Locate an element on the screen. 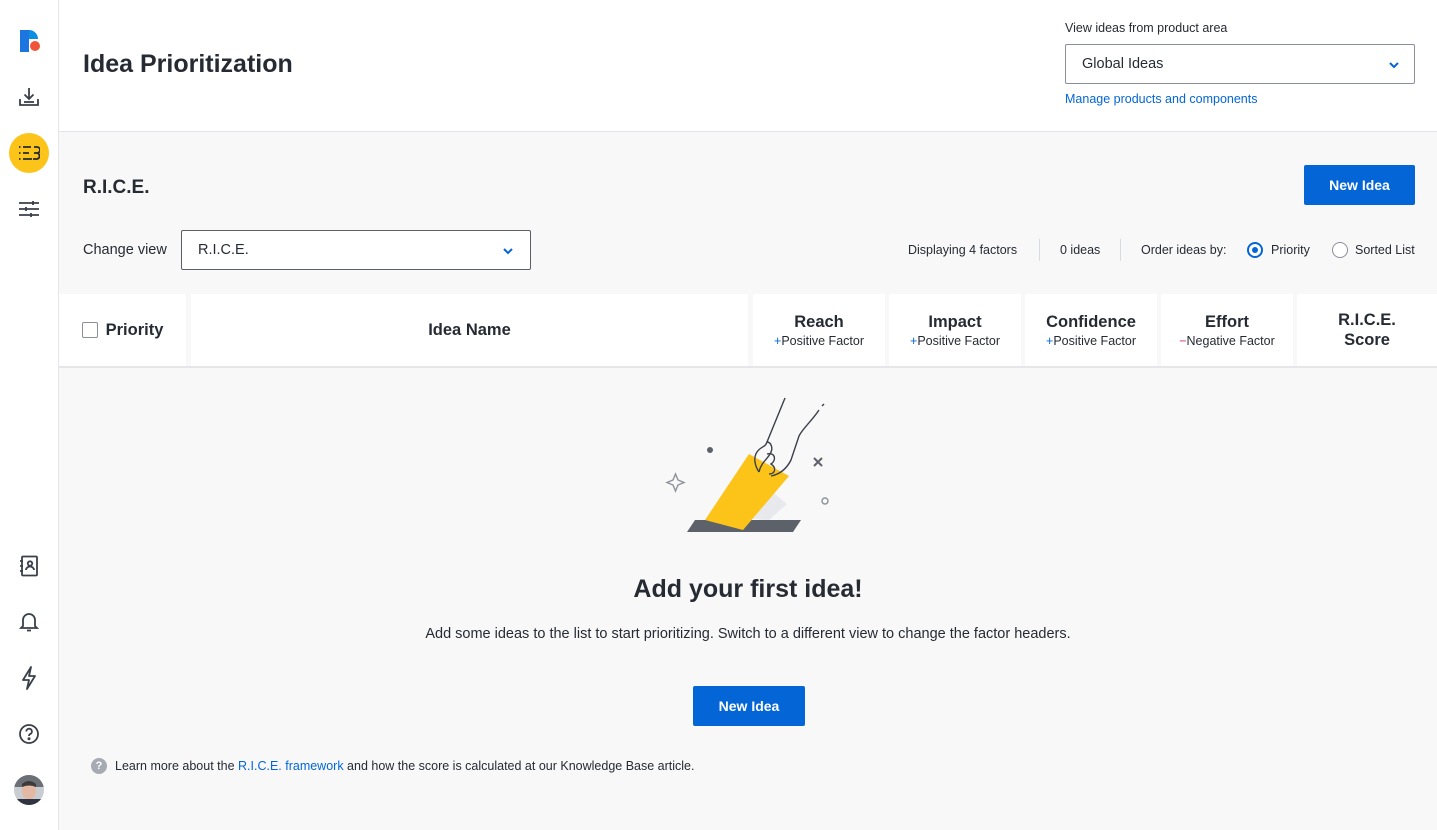 Image resolution: width=1437 pixels, height=830 pixels. col-effort-label: Effort is located at coordinates (1227, 322).